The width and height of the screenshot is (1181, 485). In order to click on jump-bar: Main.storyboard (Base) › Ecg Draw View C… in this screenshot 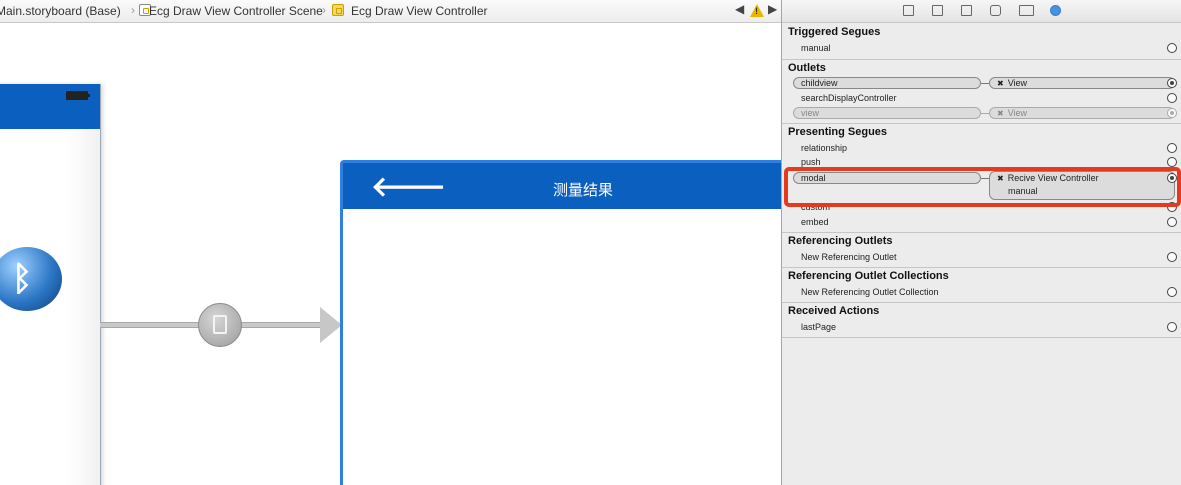, I will do `click(390, 11)`.